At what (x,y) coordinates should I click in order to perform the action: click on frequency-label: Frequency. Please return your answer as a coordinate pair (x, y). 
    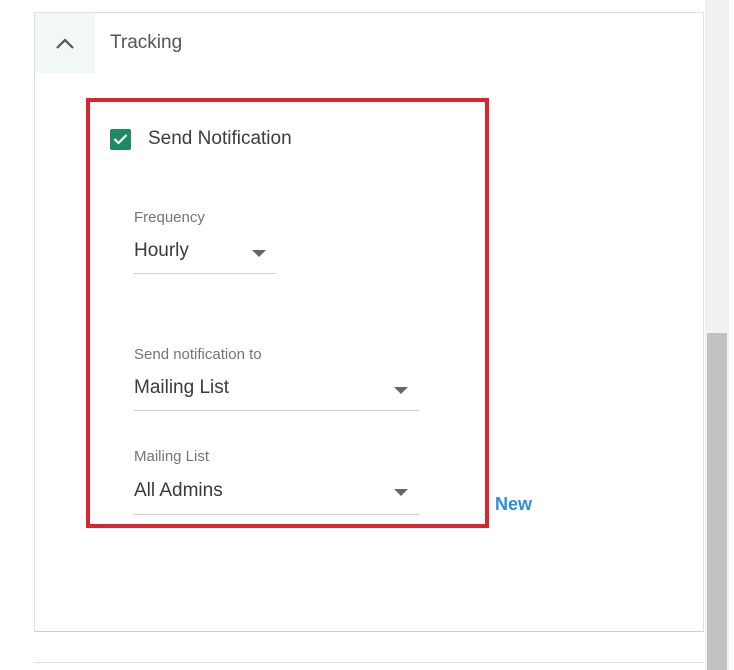
    Looking at the image, I should click on (169, 217).